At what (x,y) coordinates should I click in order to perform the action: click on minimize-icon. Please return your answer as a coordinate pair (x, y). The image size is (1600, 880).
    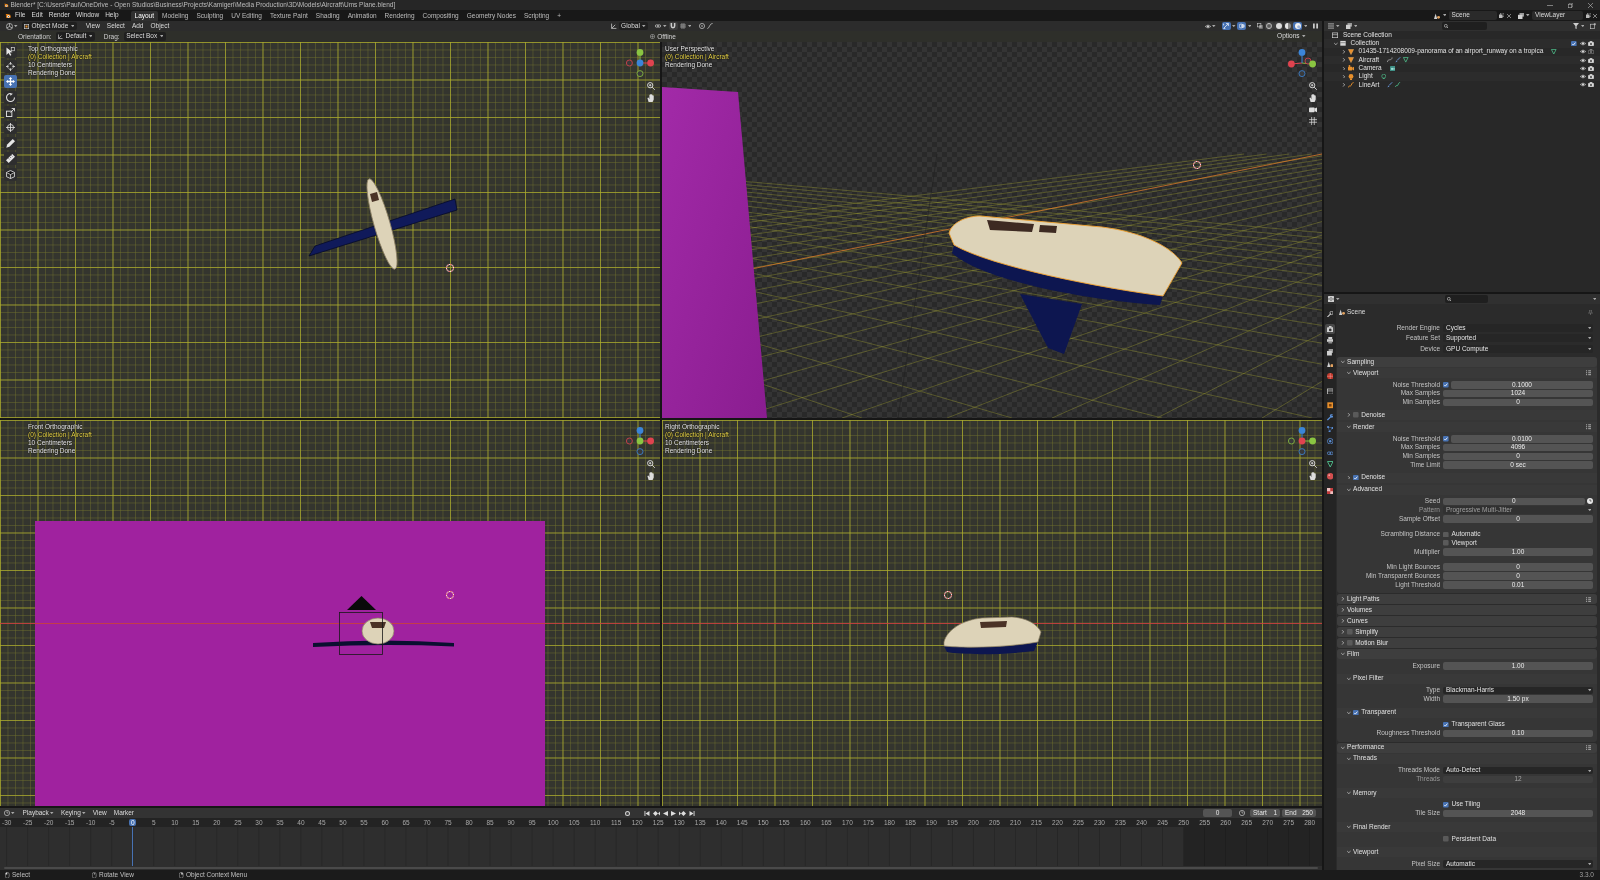
    Looking at the image, I should click on (1550, 5).